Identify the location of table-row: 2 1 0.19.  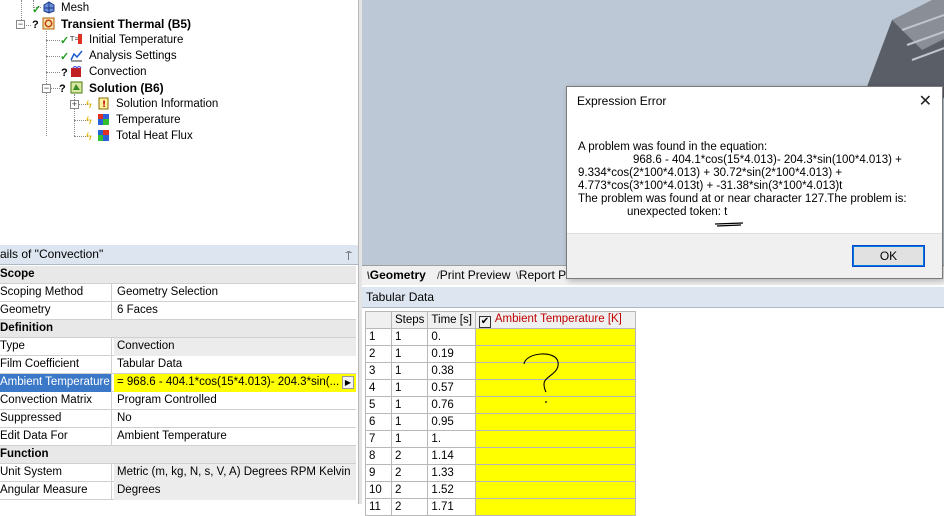
(500, 354).